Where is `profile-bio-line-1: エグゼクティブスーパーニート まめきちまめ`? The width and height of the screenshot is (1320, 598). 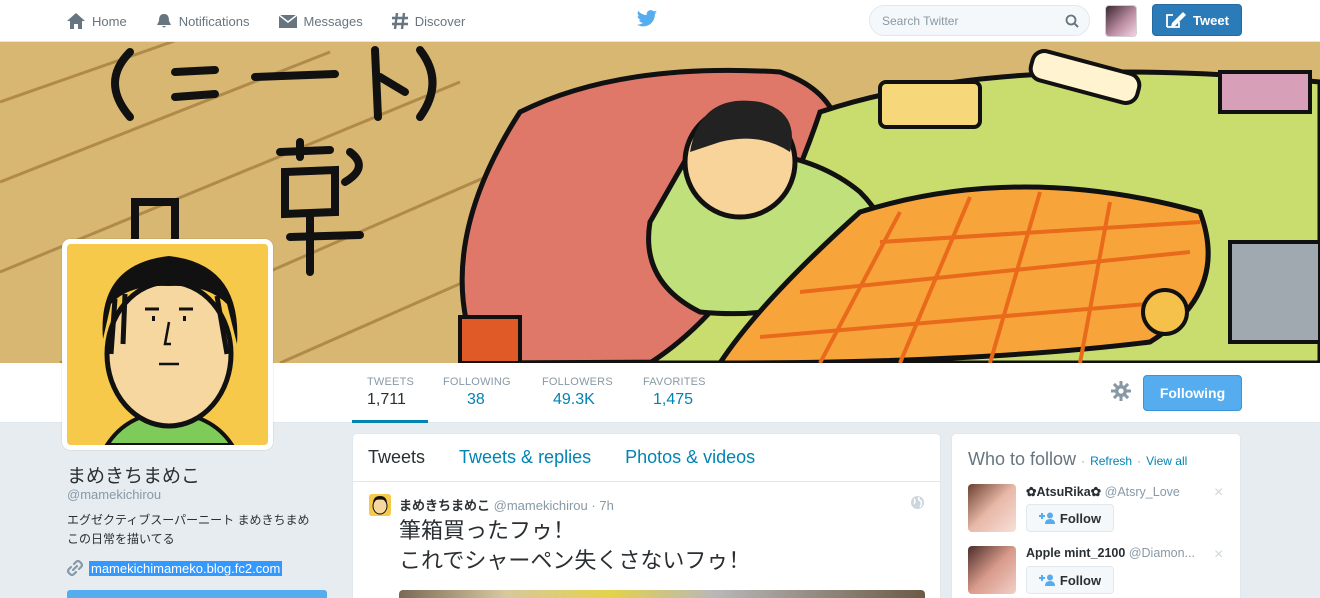 profile-bio-line-1: エグゼクティブスーパーニート まめきちまめ is located at coordinates (188, 520).